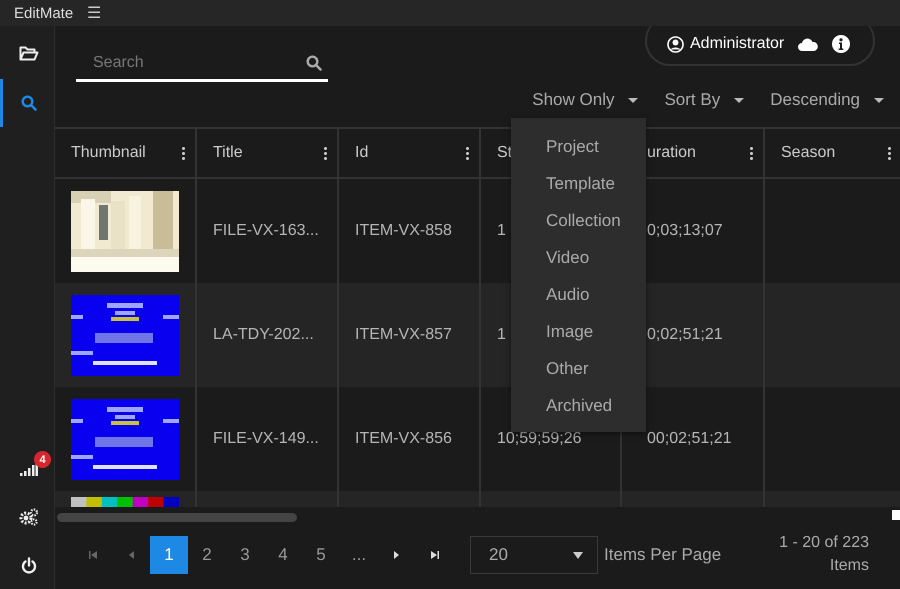 This screenshot has width=900, height=589. Describe the element at coordinates (202, 64) in the screenshot. I see `search-field: Search` at that location.